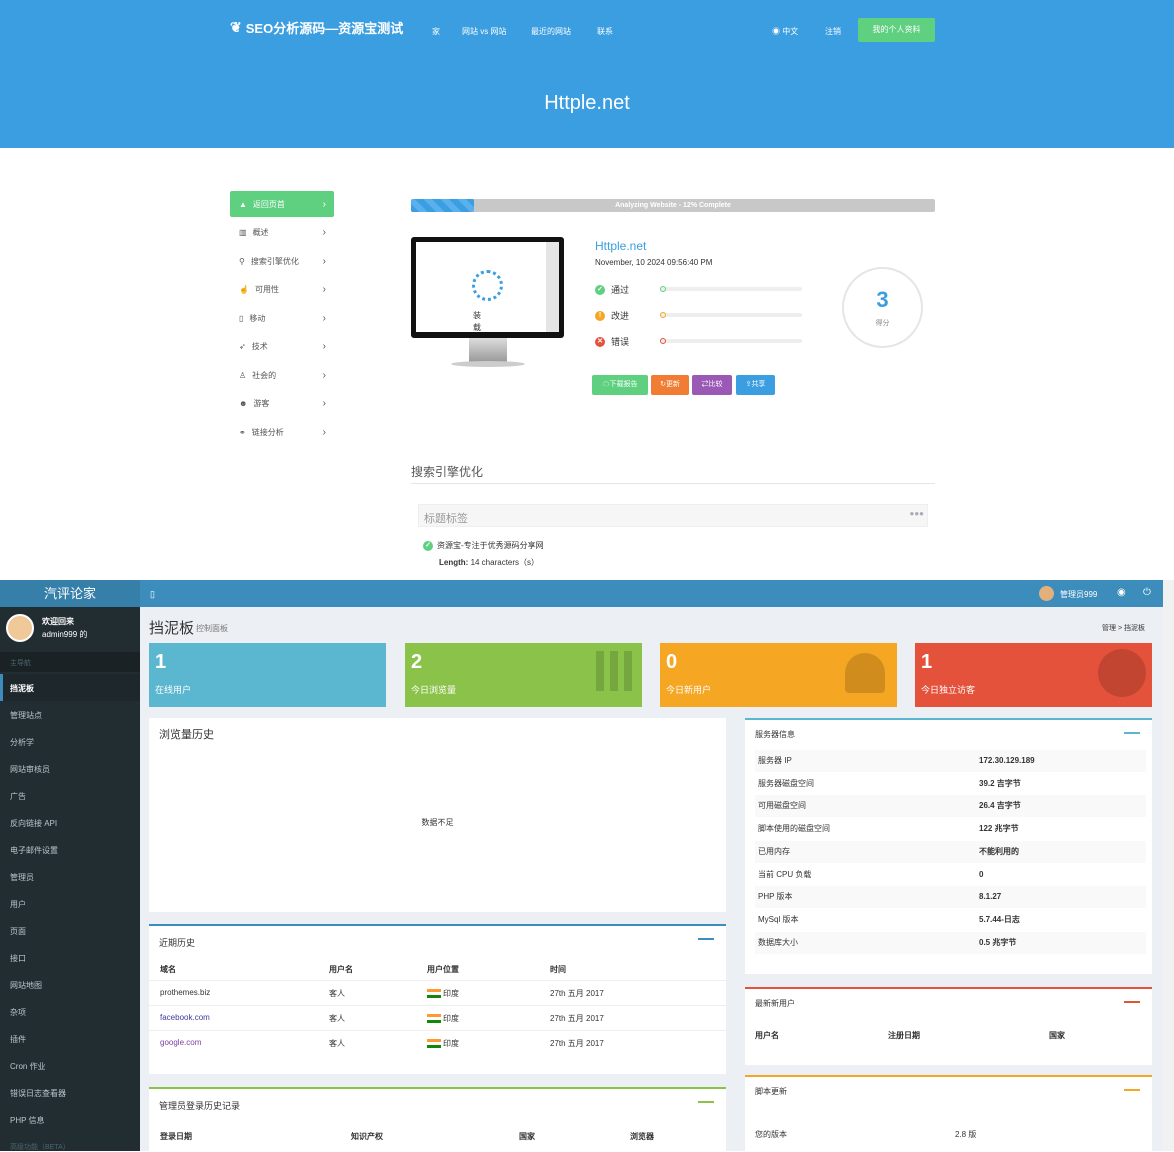 The image size is (1174, 1152). What do you see at coordinates (483, 545) in the screenshot?
I see `title-tag-result: ✓ 资源宝-专注于优秀源码分享网` at bounding box center [483, 545].